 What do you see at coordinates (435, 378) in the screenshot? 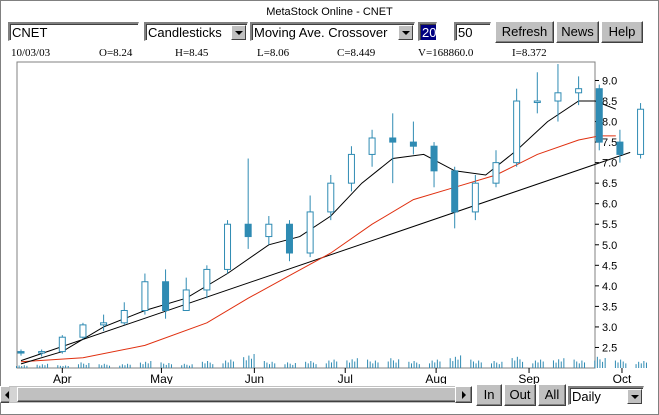
I see `x-tick-label: Aug` at bounding box center [435, 378].